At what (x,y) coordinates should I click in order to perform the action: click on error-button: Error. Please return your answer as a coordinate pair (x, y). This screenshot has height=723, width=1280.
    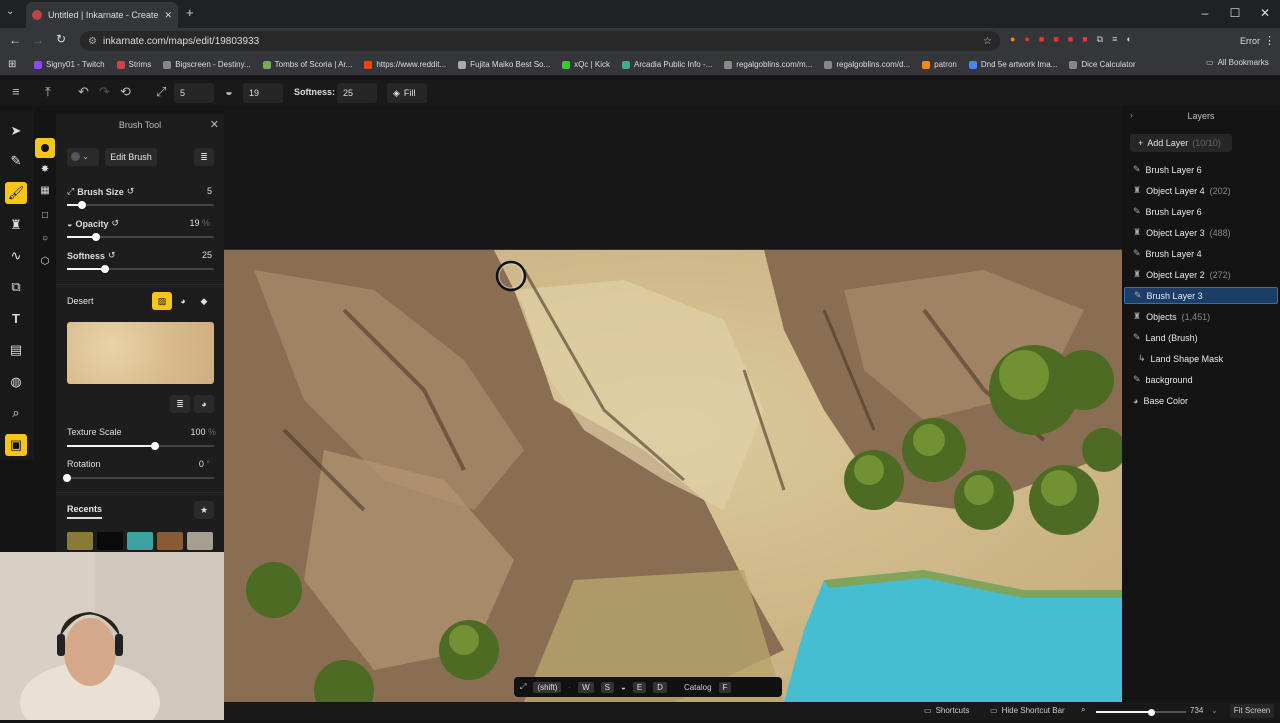
    Looking at the image, I should click on (1250, 41).